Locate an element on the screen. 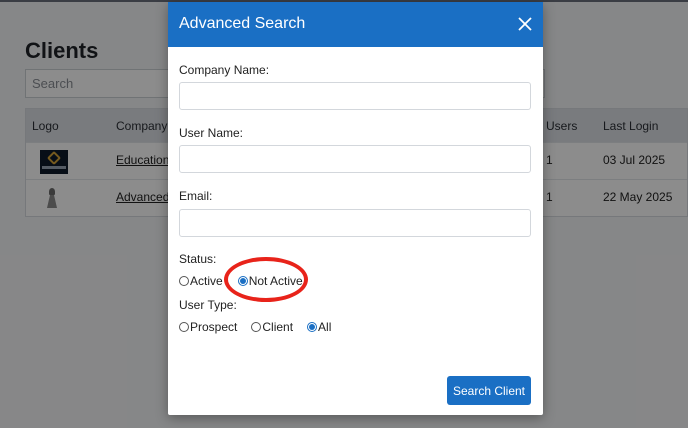  status-active-label: Active is located at coordinates (206, 281).